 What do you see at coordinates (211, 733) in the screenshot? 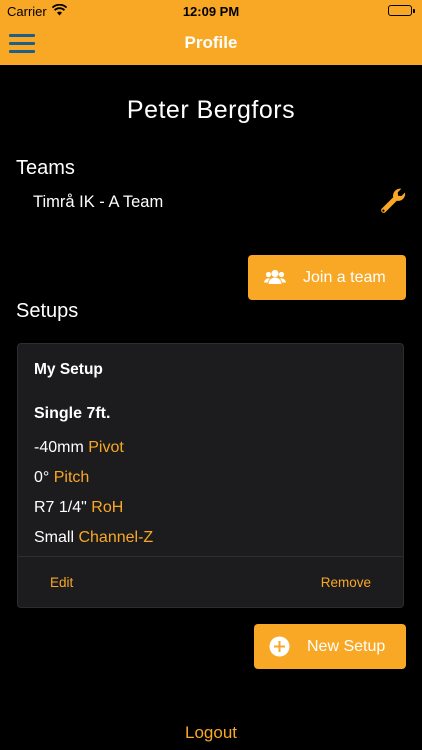
I see `logout-button: Logout` at bounding box center [211, 733].